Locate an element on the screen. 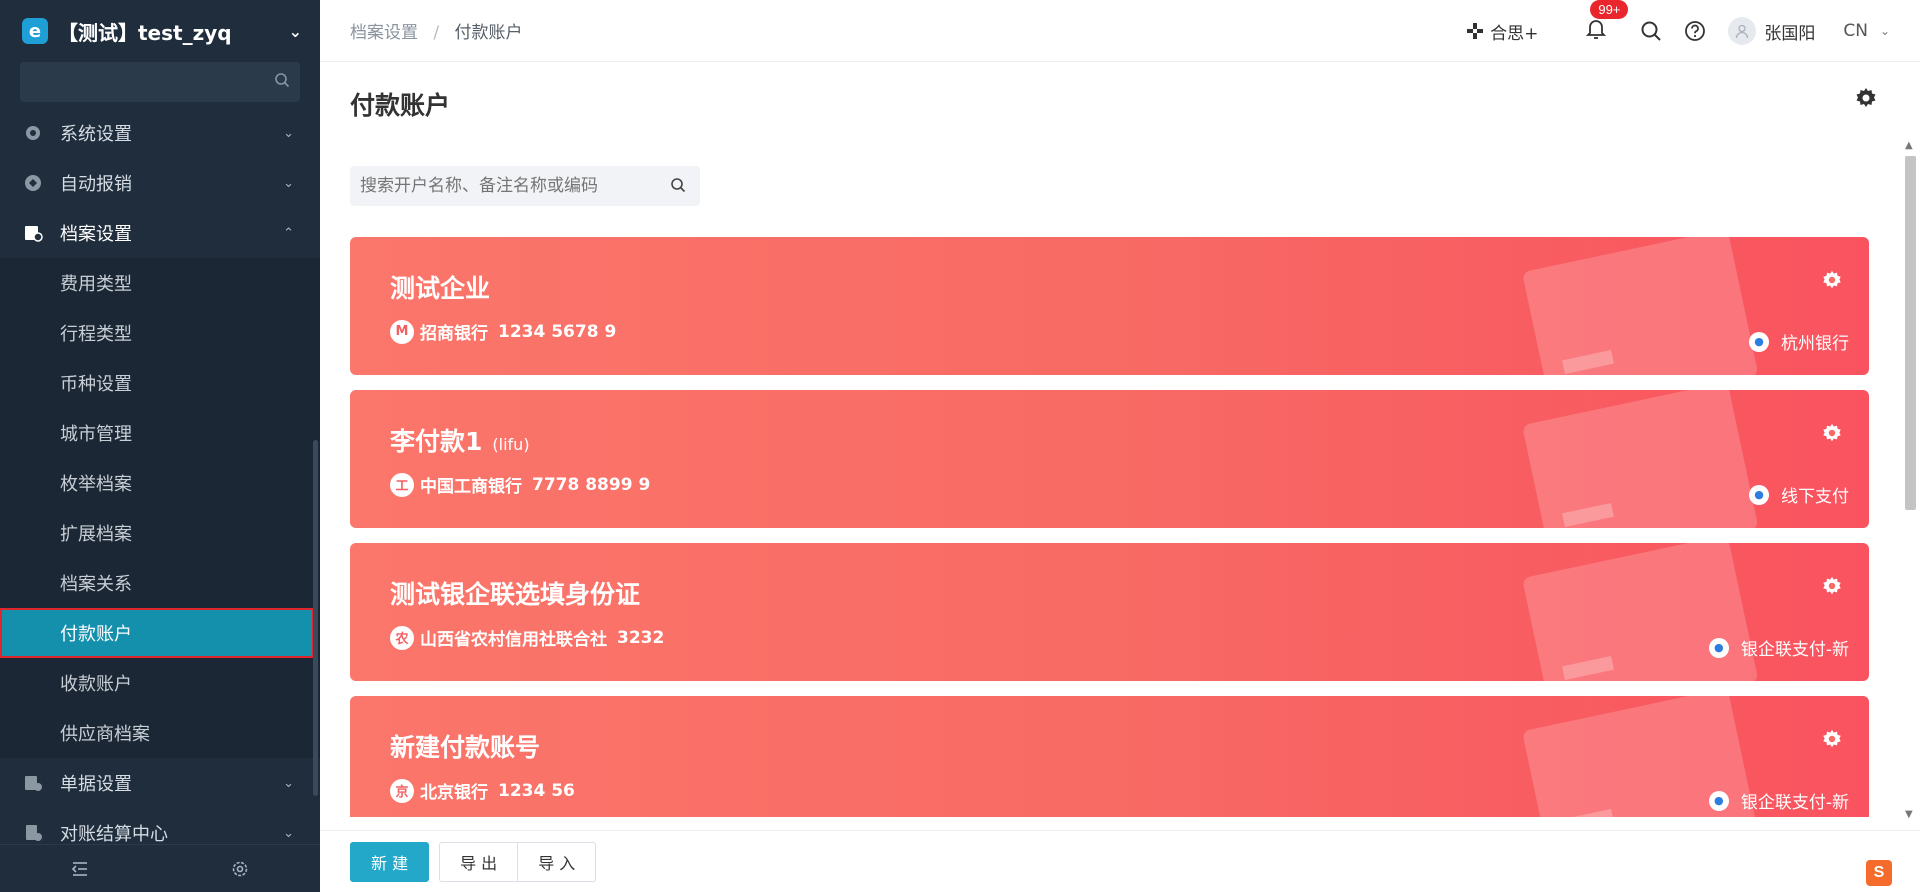 This screenshot has width=1920, height=892. sidebar-item-label: 系统设置 is located at coordinates (96, 134).